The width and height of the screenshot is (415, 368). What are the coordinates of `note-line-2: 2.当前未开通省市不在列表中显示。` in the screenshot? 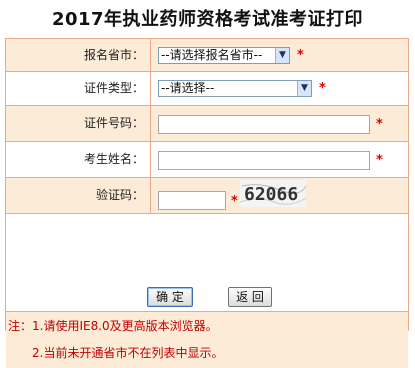 It's located at (128, 353).